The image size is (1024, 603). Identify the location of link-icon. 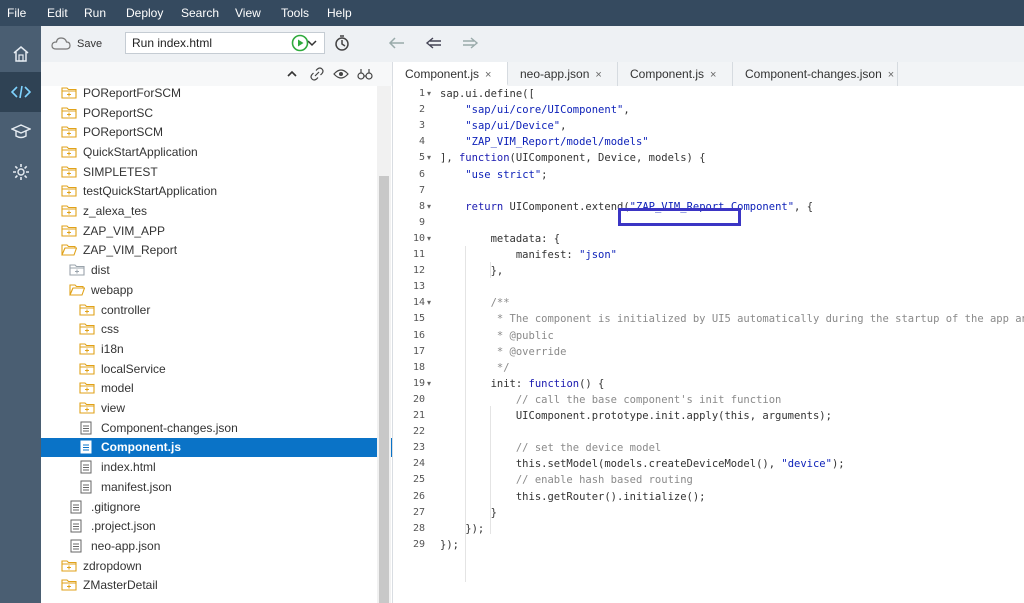
(317, 74).